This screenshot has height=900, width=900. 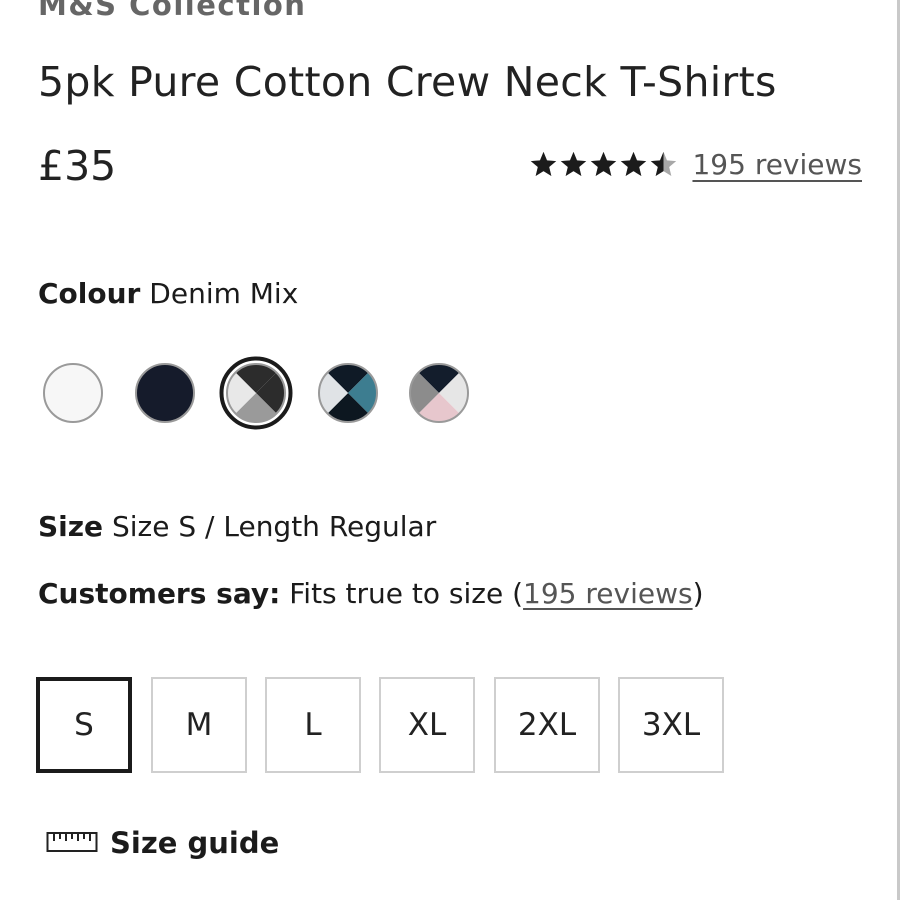 I want to click on colour-swatch-white, so click(x=73, y=393).